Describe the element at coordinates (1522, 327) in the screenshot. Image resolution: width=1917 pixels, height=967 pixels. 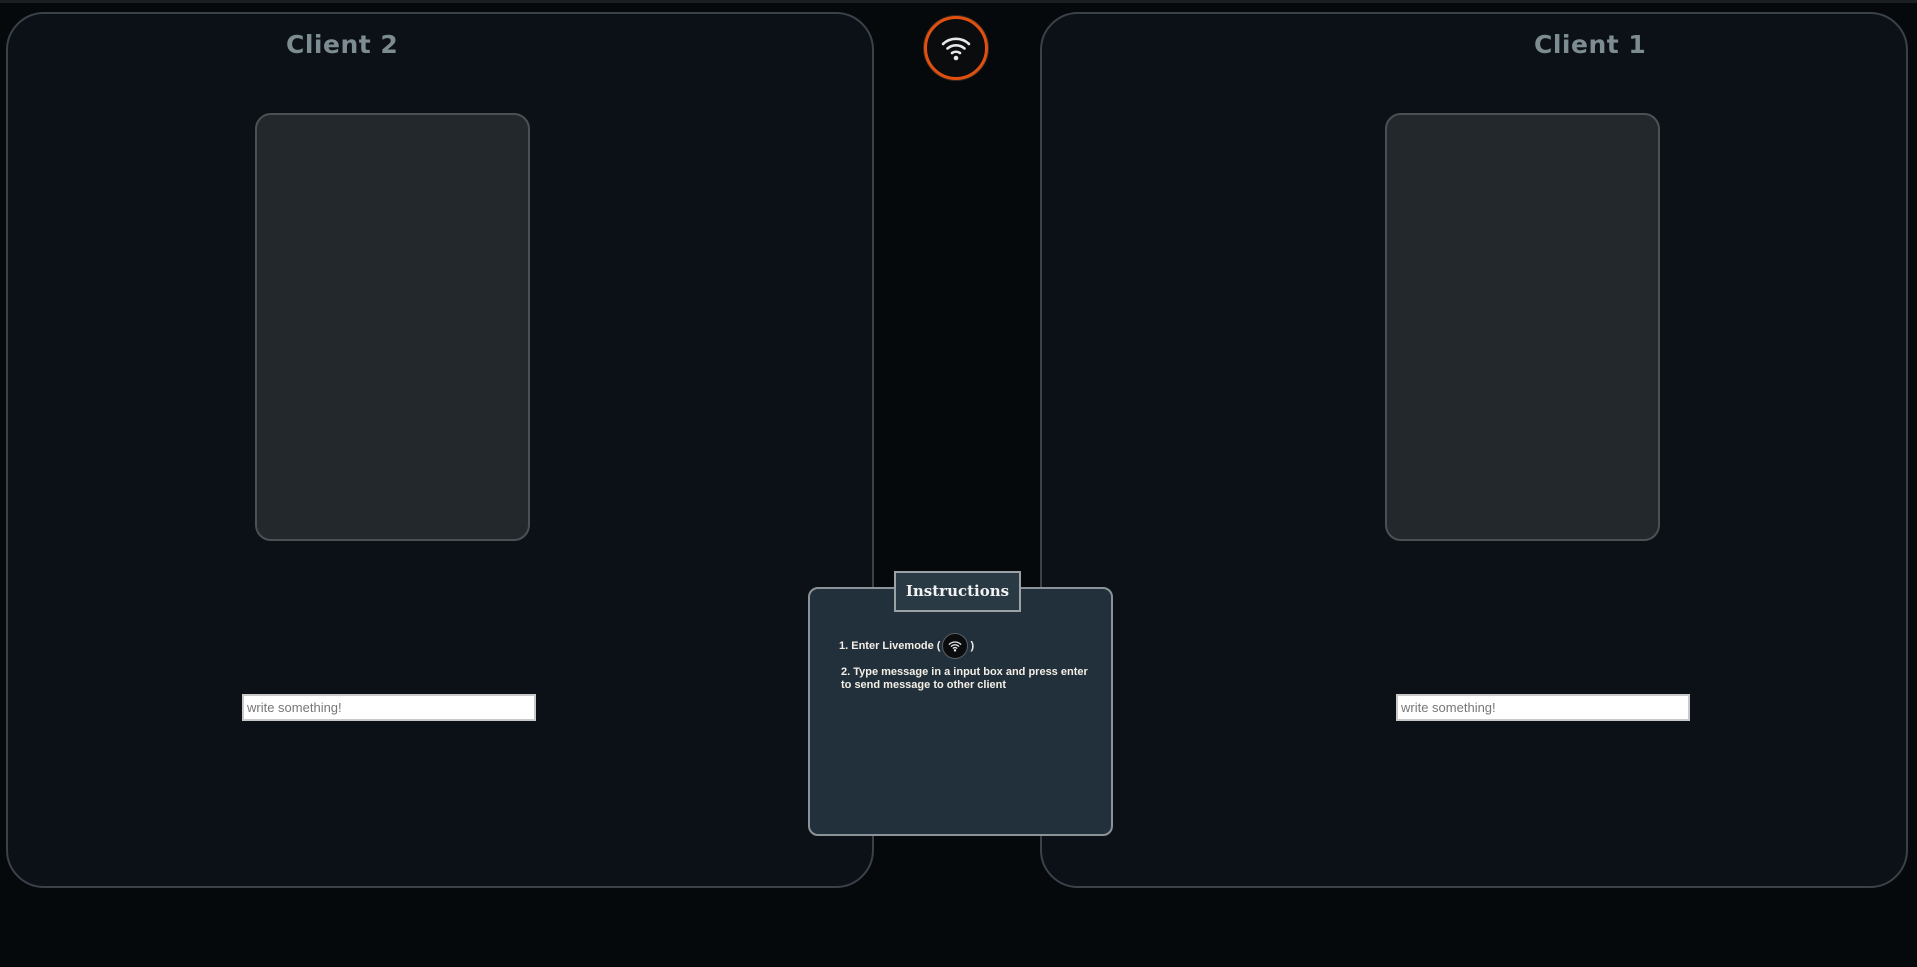
I see `client-1-message-area` at that location.